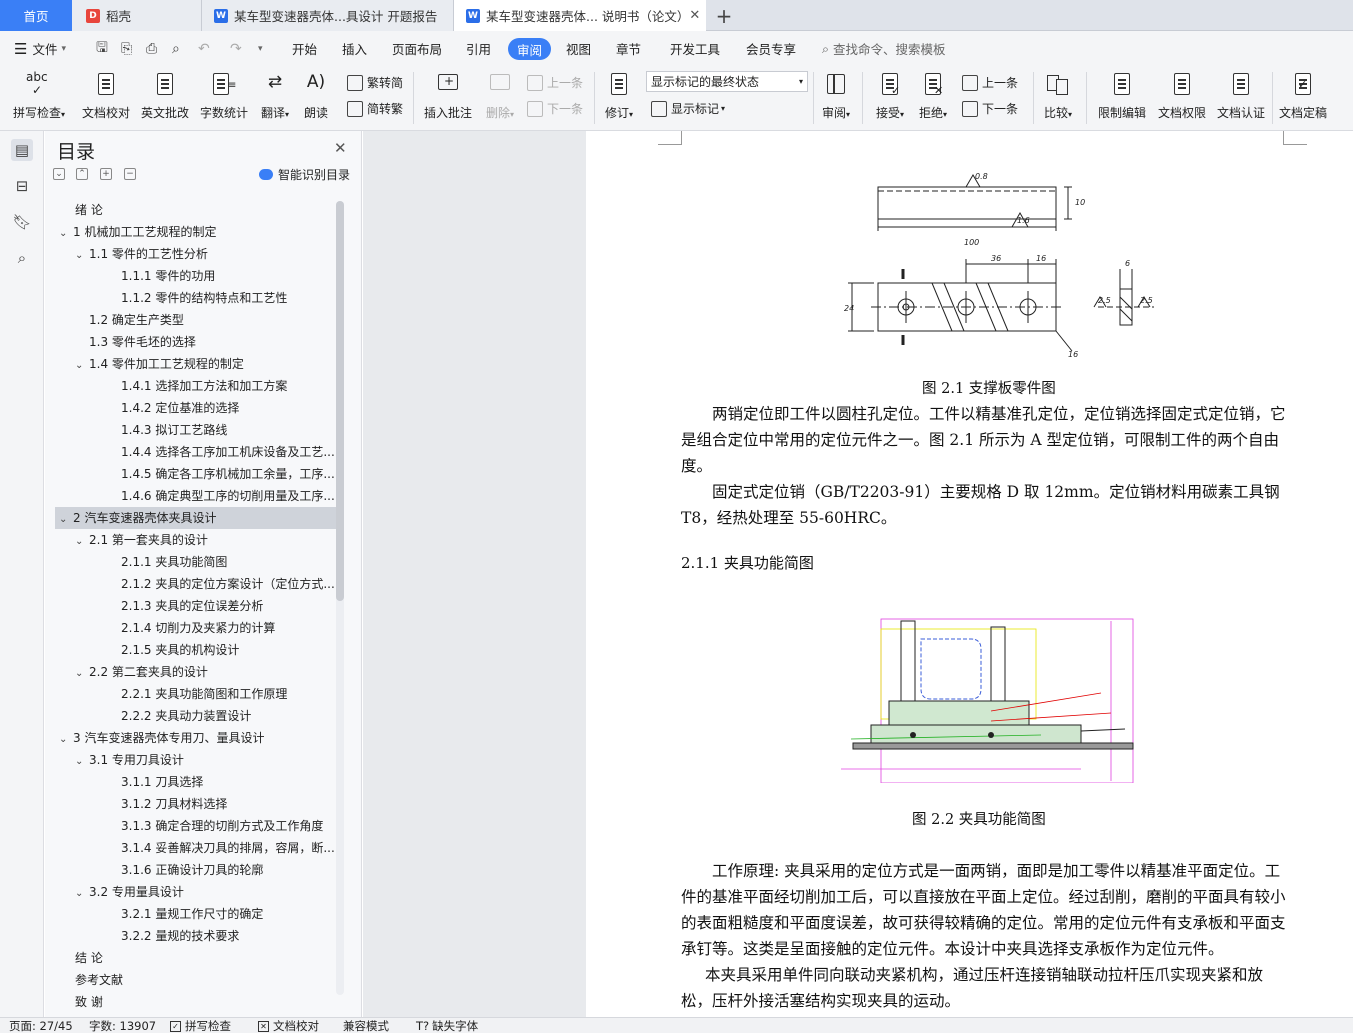  What do you see at coordinates (304, 174) in the screenshot?
I see `smart-toc-button: 智能识别目录` at bounding box center [304, 174].